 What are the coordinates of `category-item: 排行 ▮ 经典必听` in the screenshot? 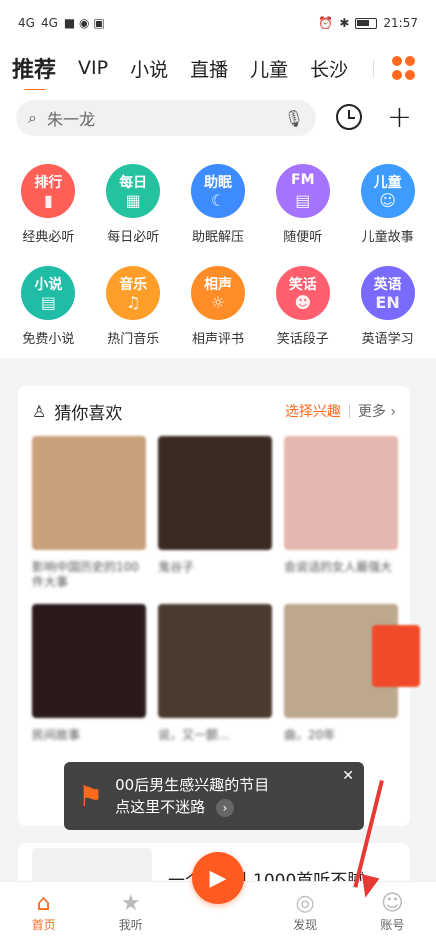 It's located at (48, 210).